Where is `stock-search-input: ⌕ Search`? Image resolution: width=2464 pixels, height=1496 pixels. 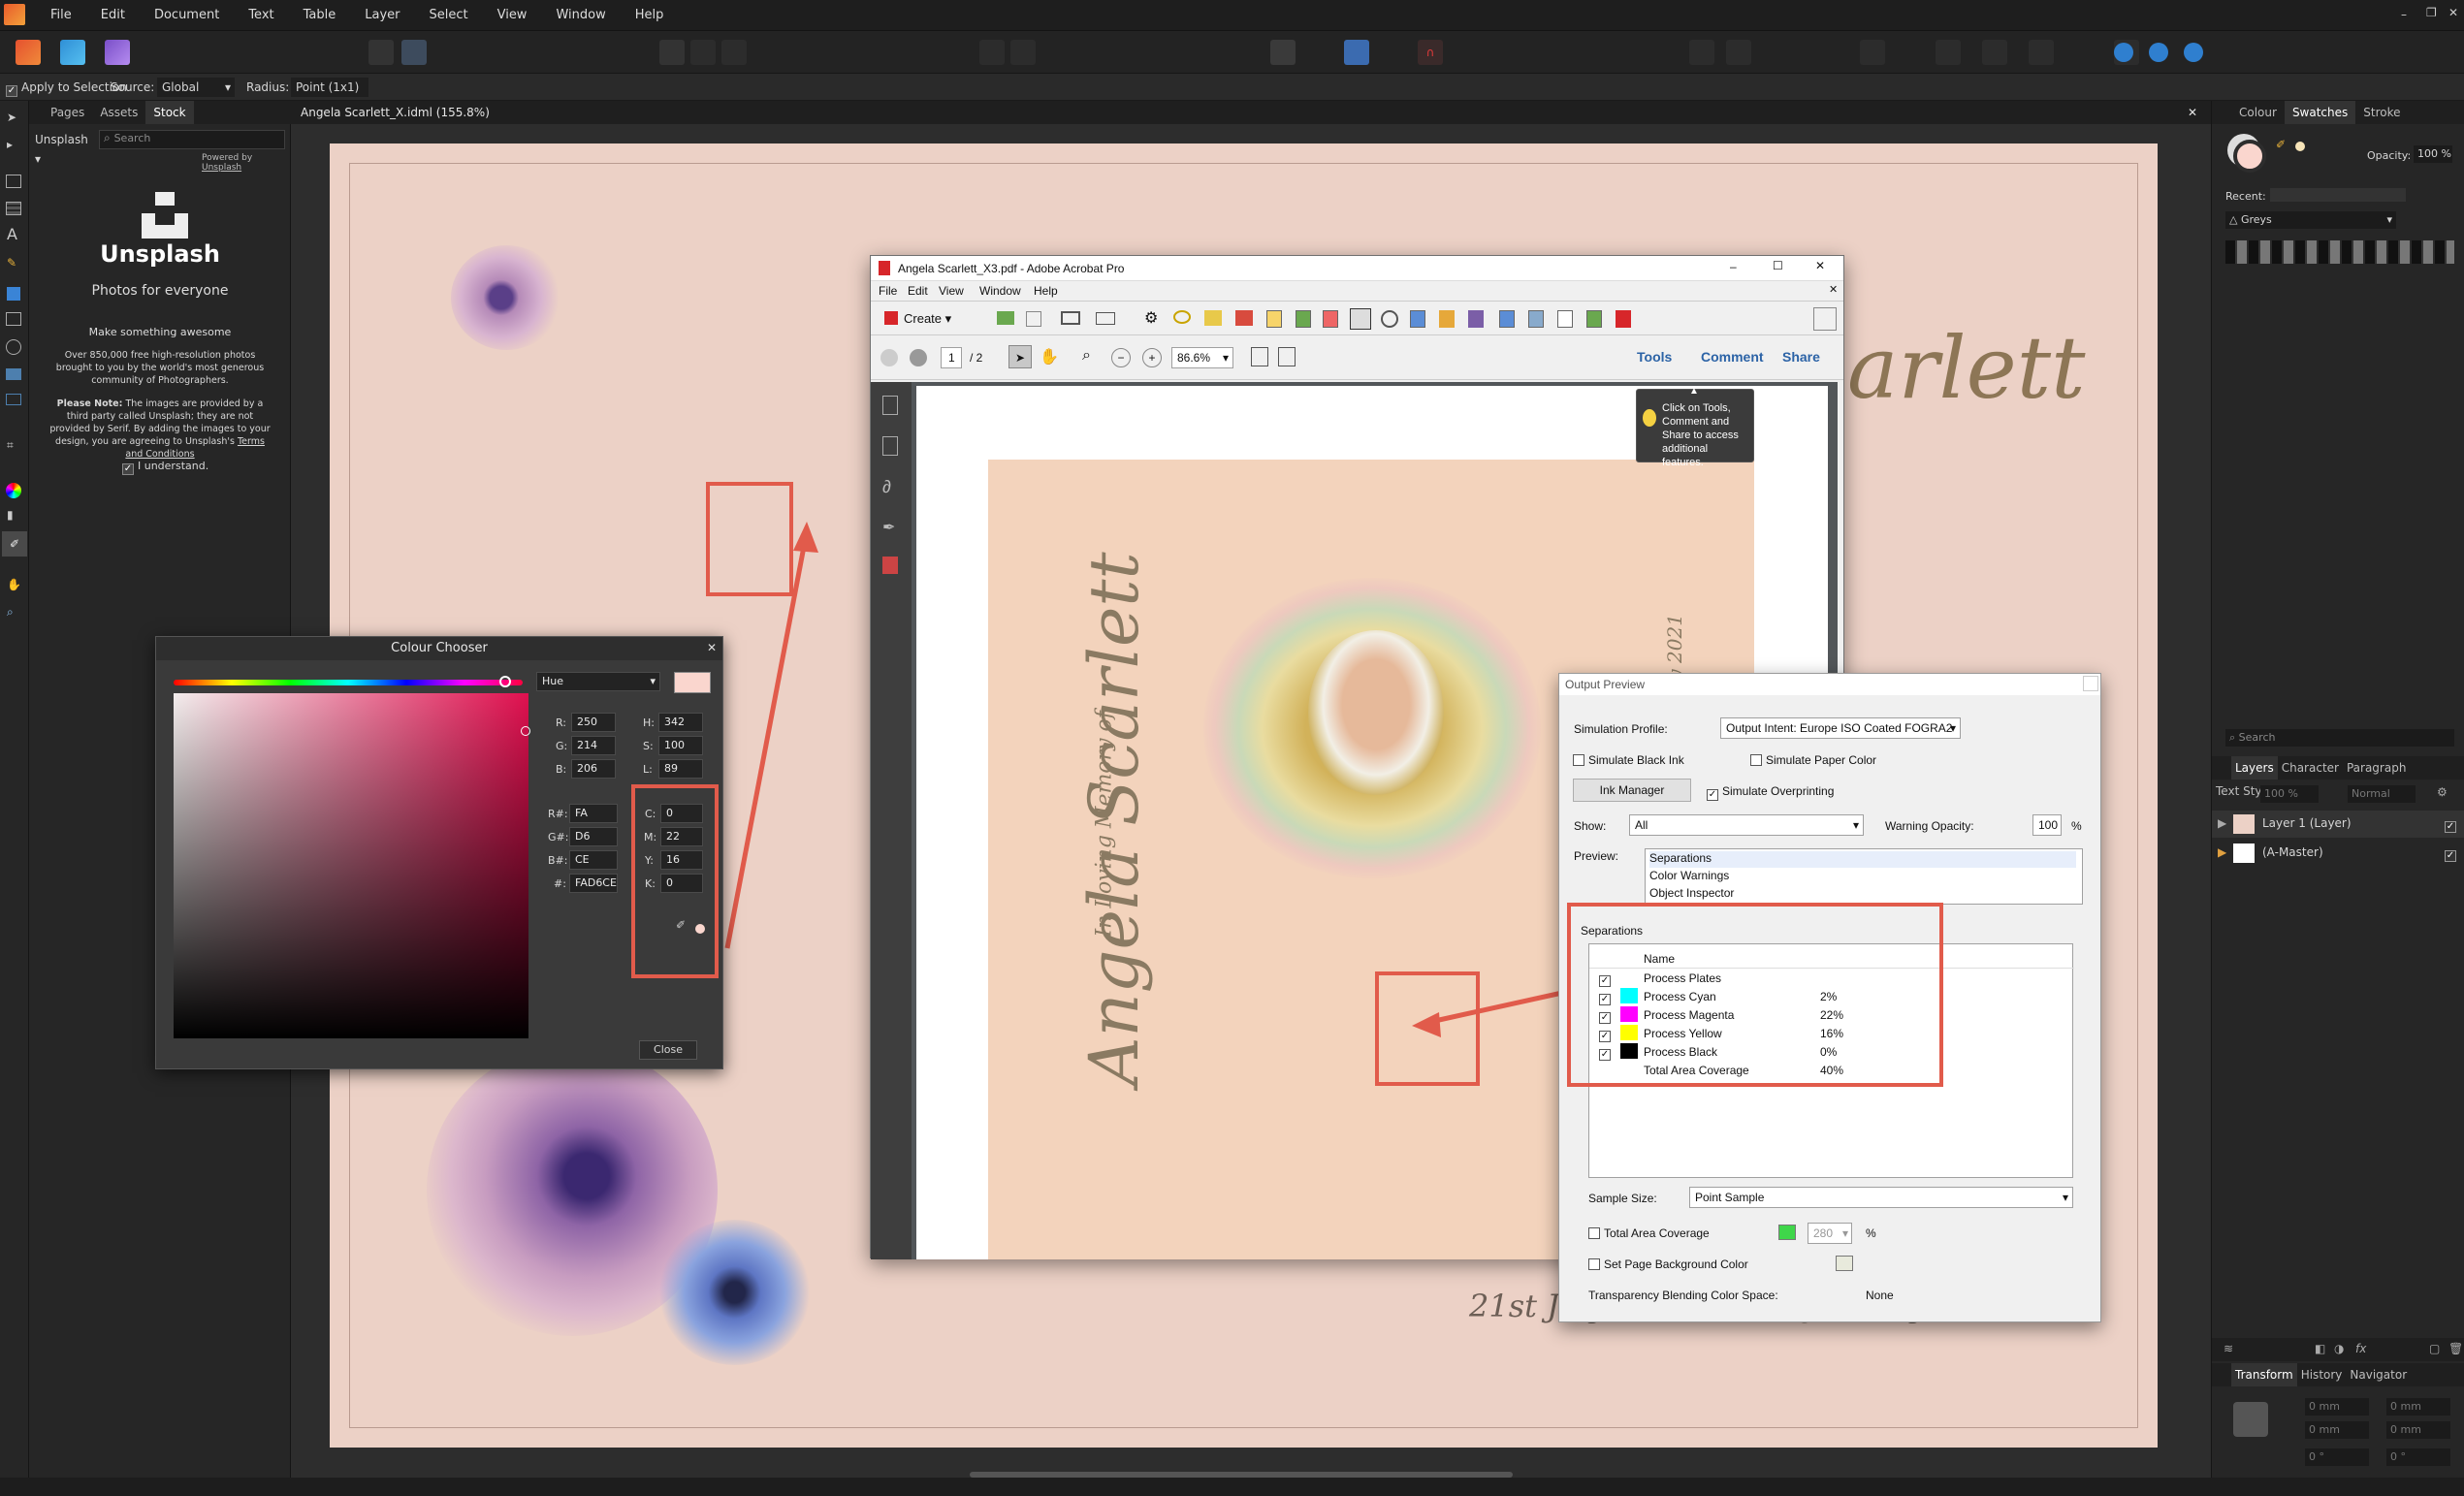 stock-search-input: ⌕ Search is located at coordinates (192, 140).